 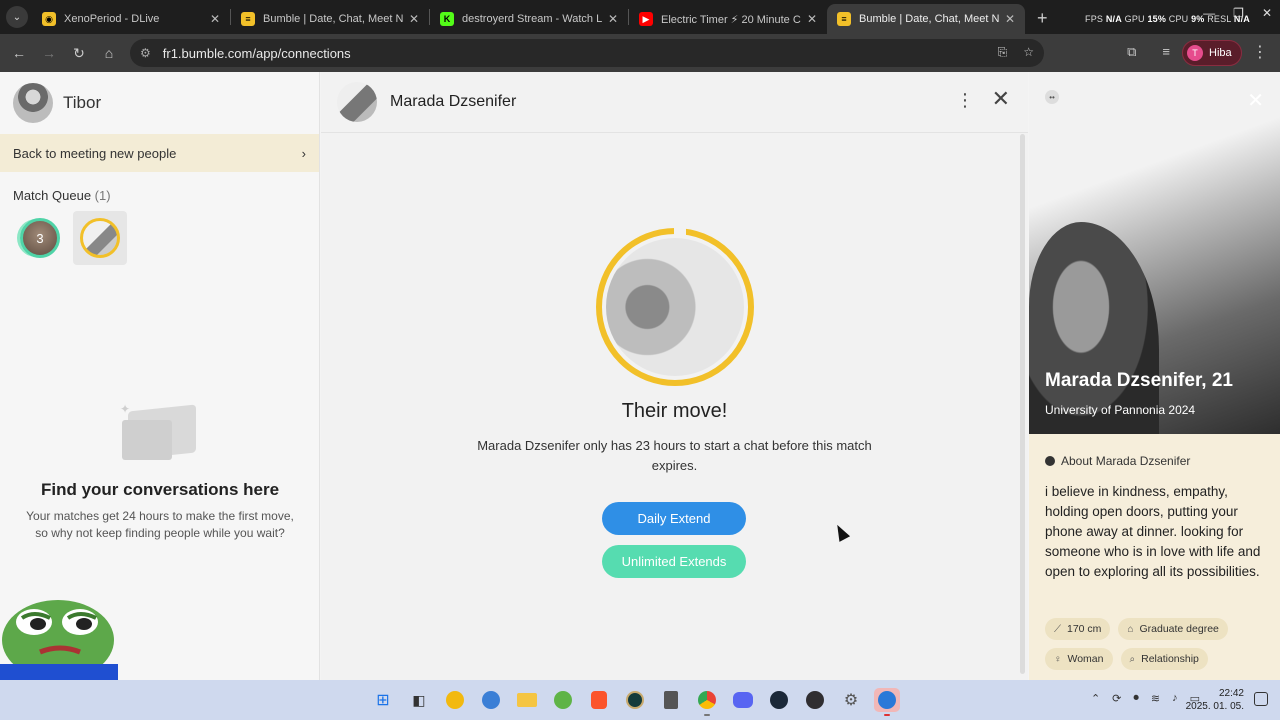 What do you see at coordinates (79, 53) in the screenshot?
I see `reload-icon: ↻` at bounding box center [79, 53].